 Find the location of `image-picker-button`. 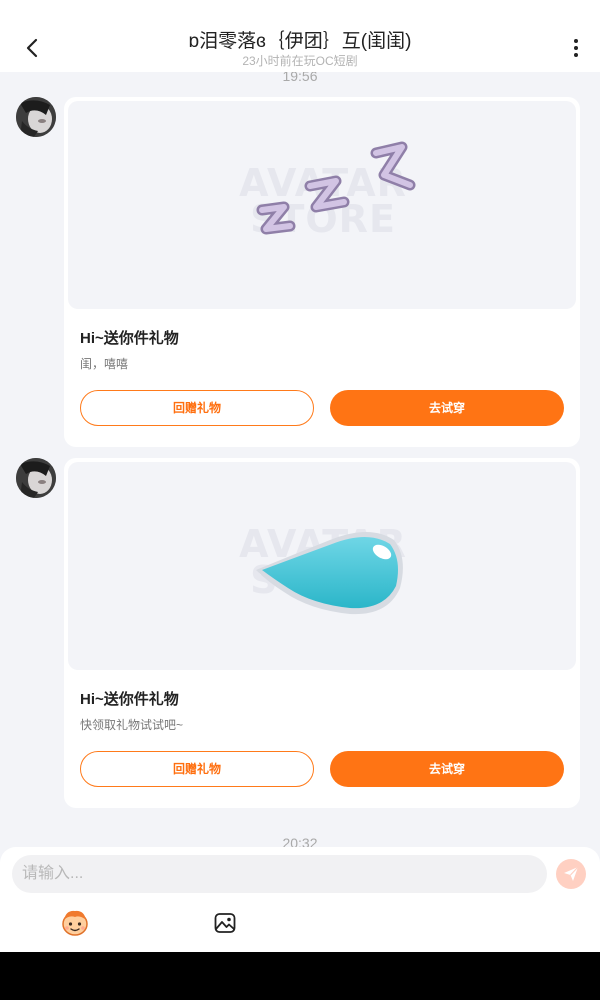

image-picker-button is located at coordinates (225, 923).